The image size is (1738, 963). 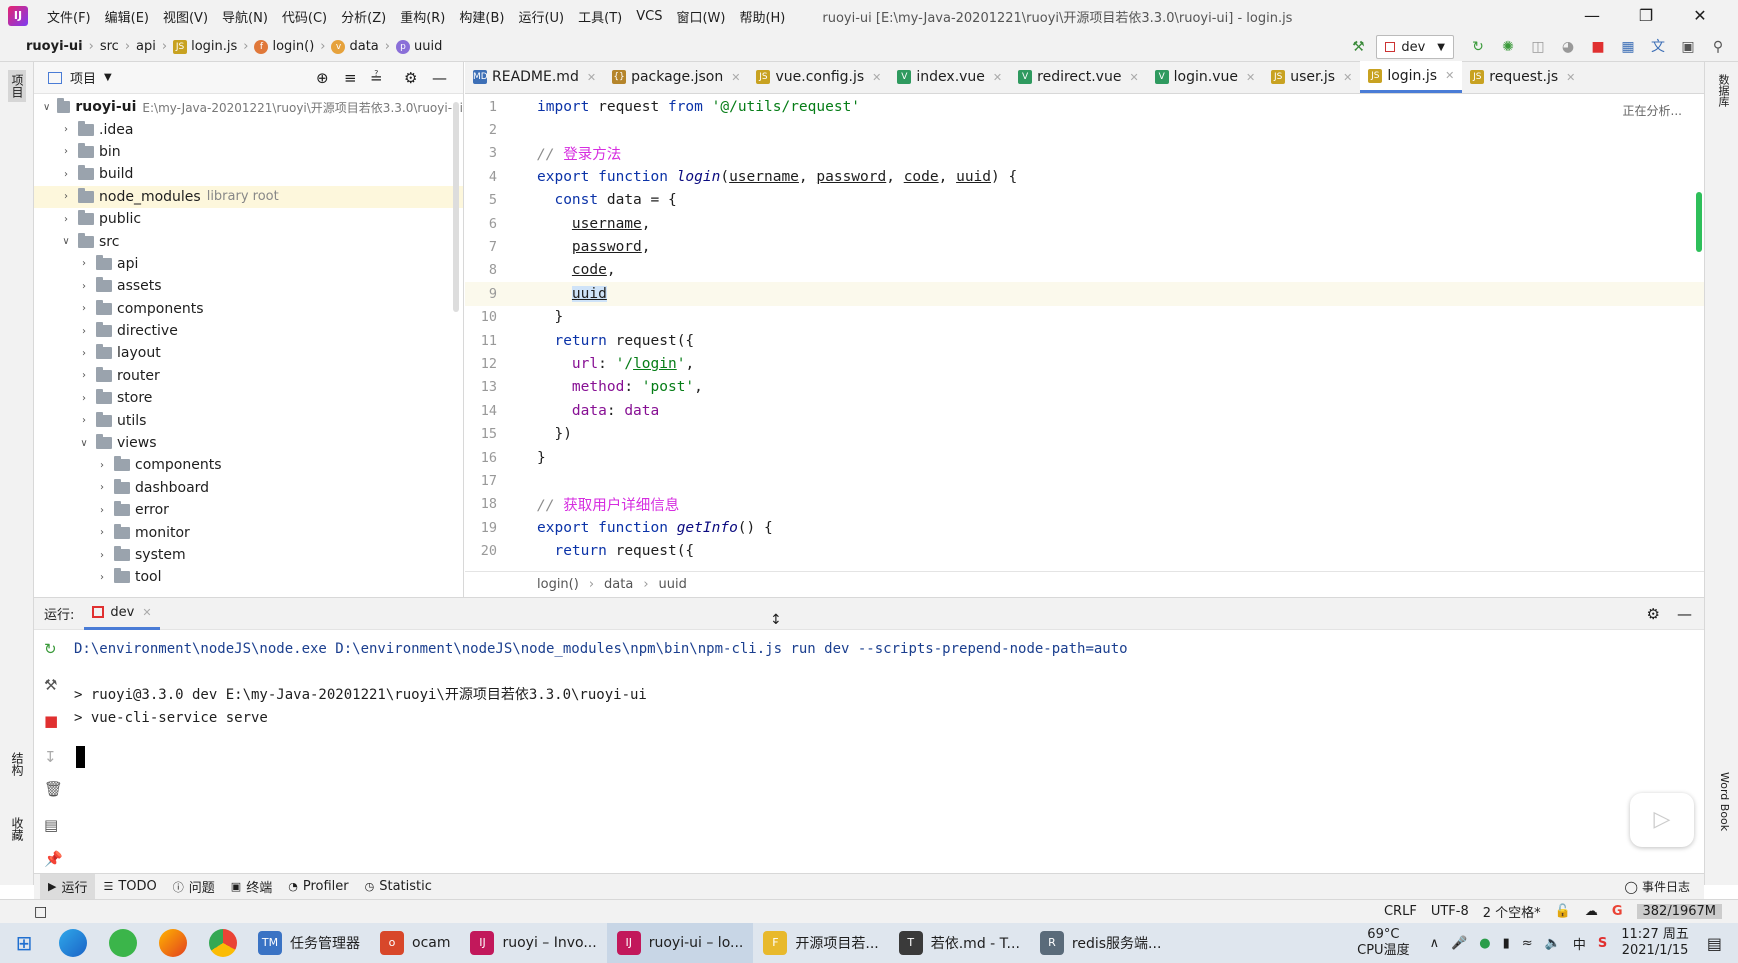 I want to click on sogou-icon: S, so click(x=1602, y=943).